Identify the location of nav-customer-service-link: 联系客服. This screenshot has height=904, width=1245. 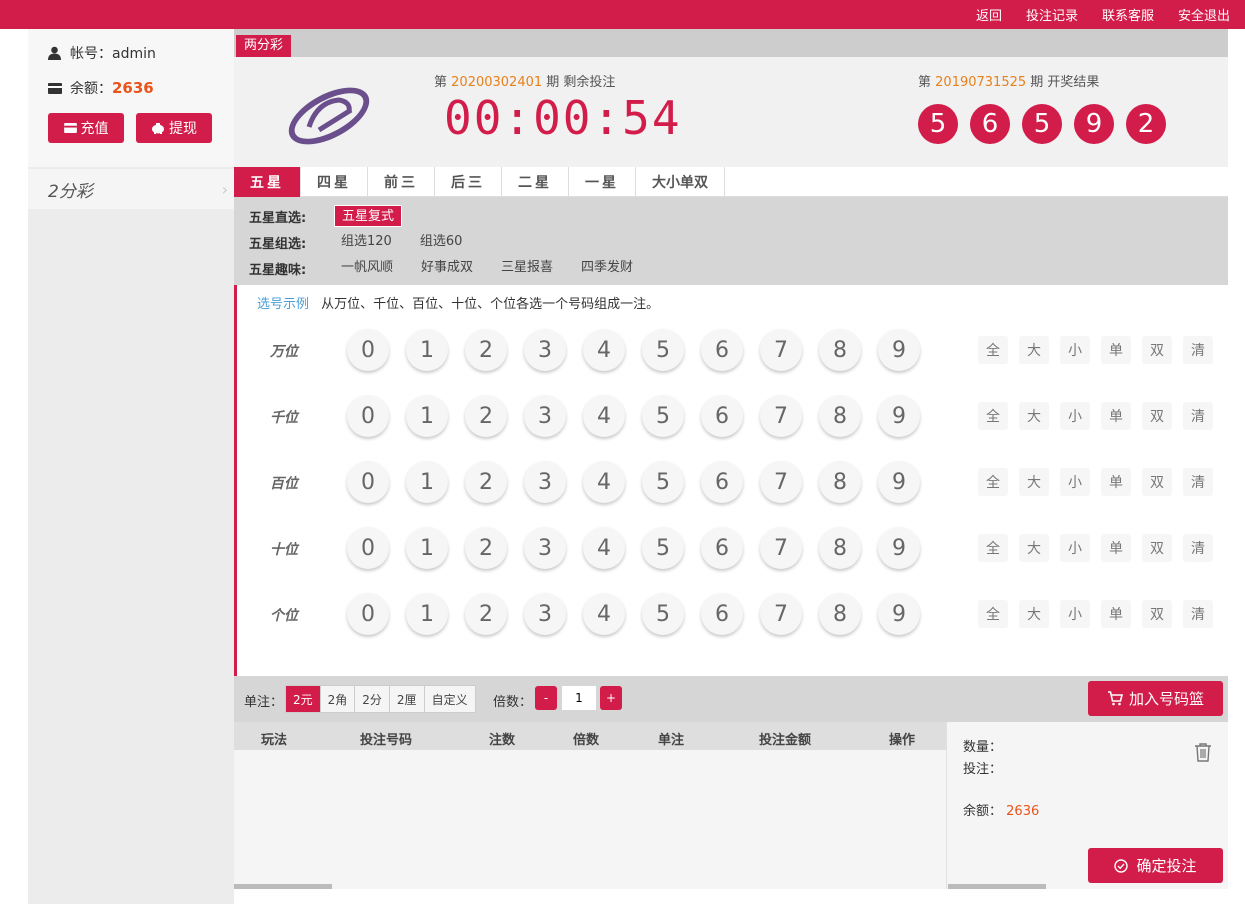
(1128, 14).